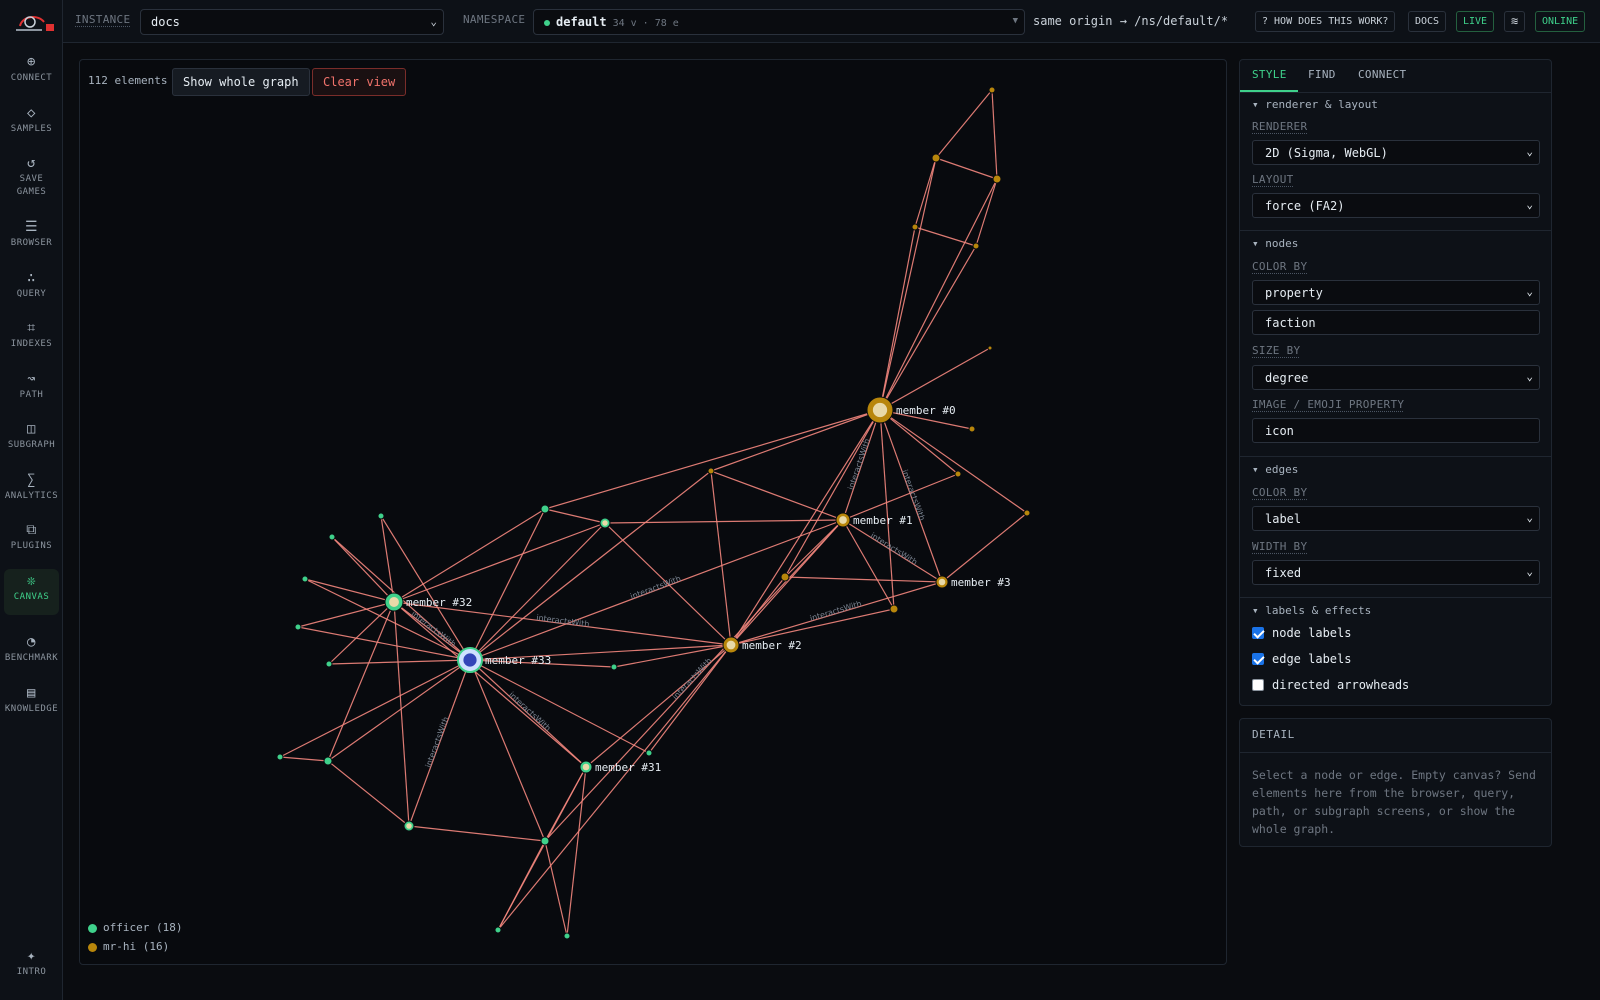 The height and width of the screenshot is (1000, 1600). Describe the element at coordinates (911, 410) in the screenshot. I see `graph-node: member #0` at that location.